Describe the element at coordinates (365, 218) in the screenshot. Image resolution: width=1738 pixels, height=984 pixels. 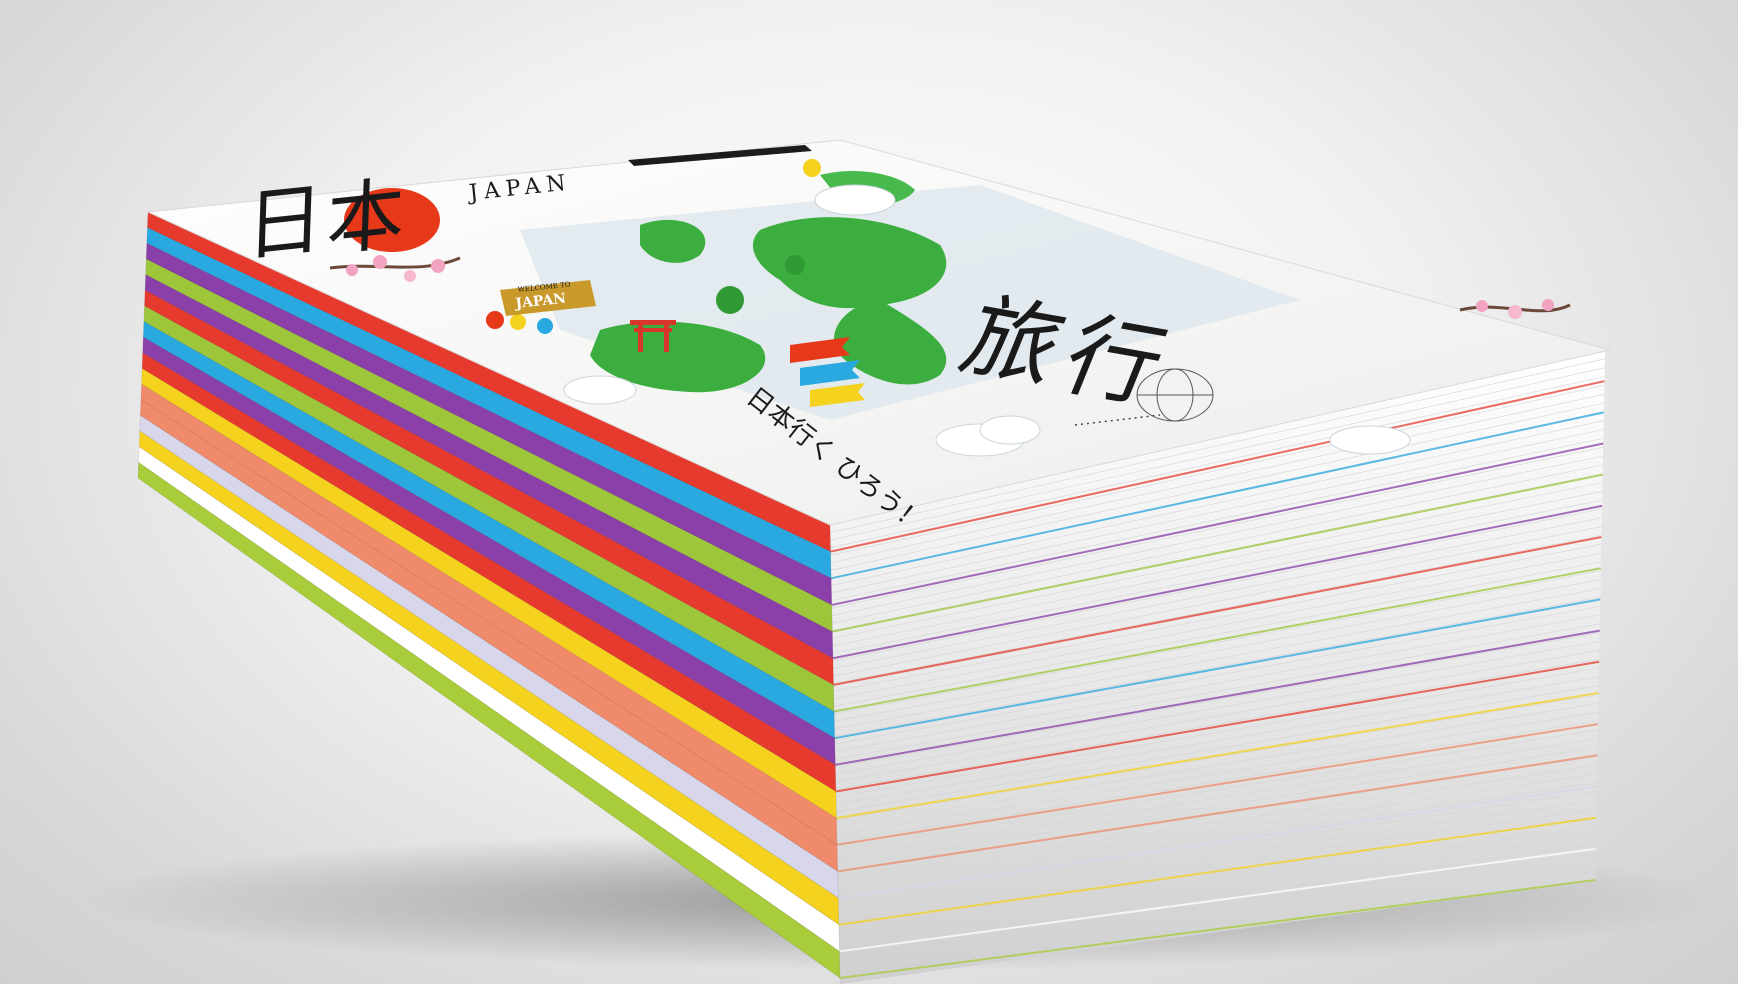
I see `title-kanji-left-2: 本` at that location.